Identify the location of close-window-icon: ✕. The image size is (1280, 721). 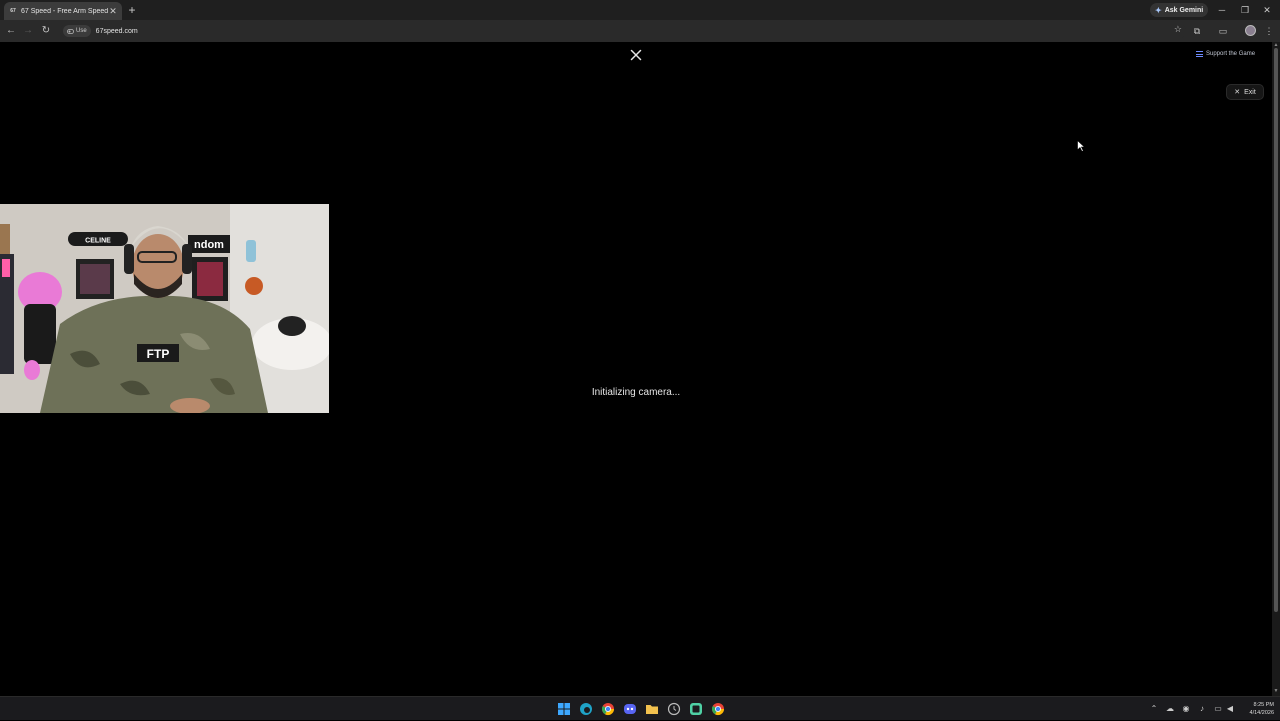
(1267, 10).